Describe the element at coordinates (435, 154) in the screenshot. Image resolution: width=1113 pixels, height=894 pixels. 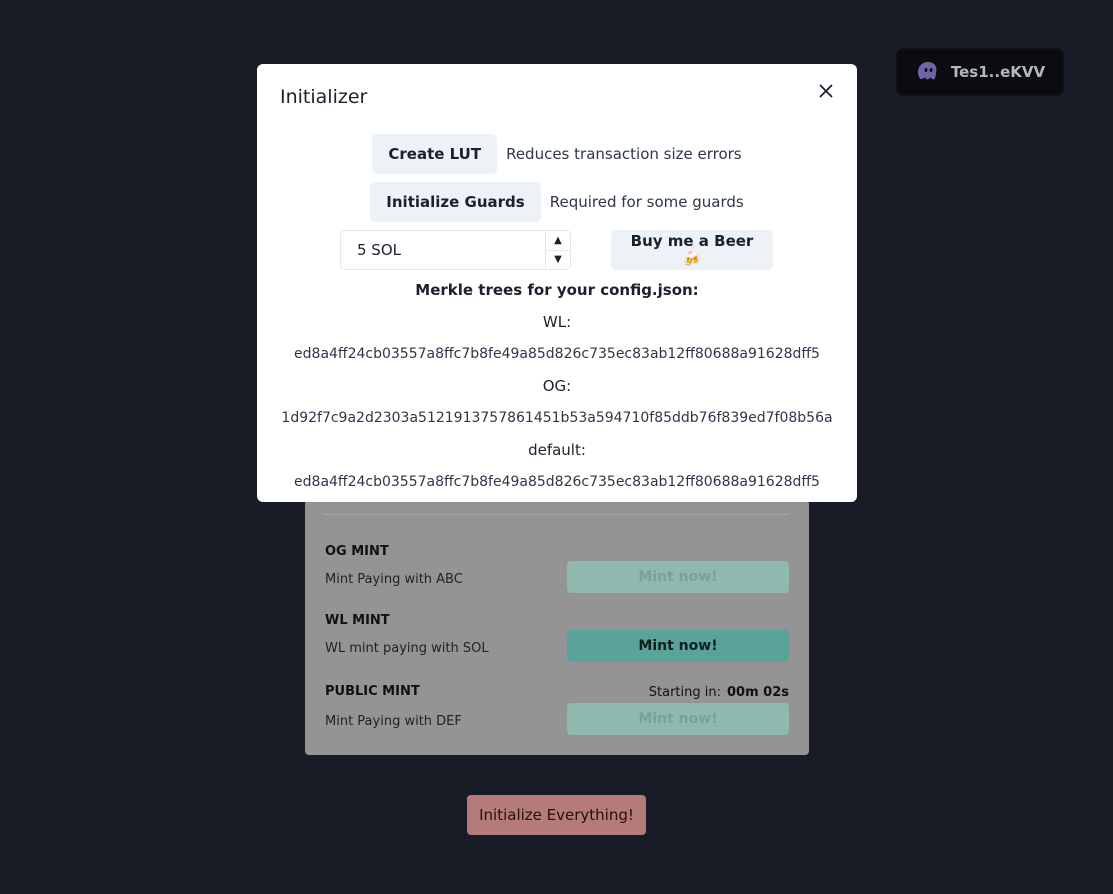
I see `create-lut-button: Create LUT` at that location.